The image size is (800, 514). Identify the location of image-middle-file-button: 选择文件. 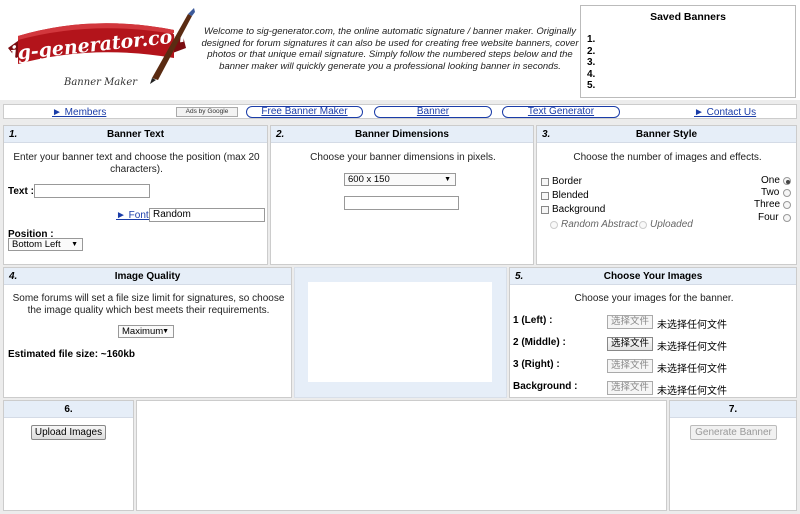
(630, 344).